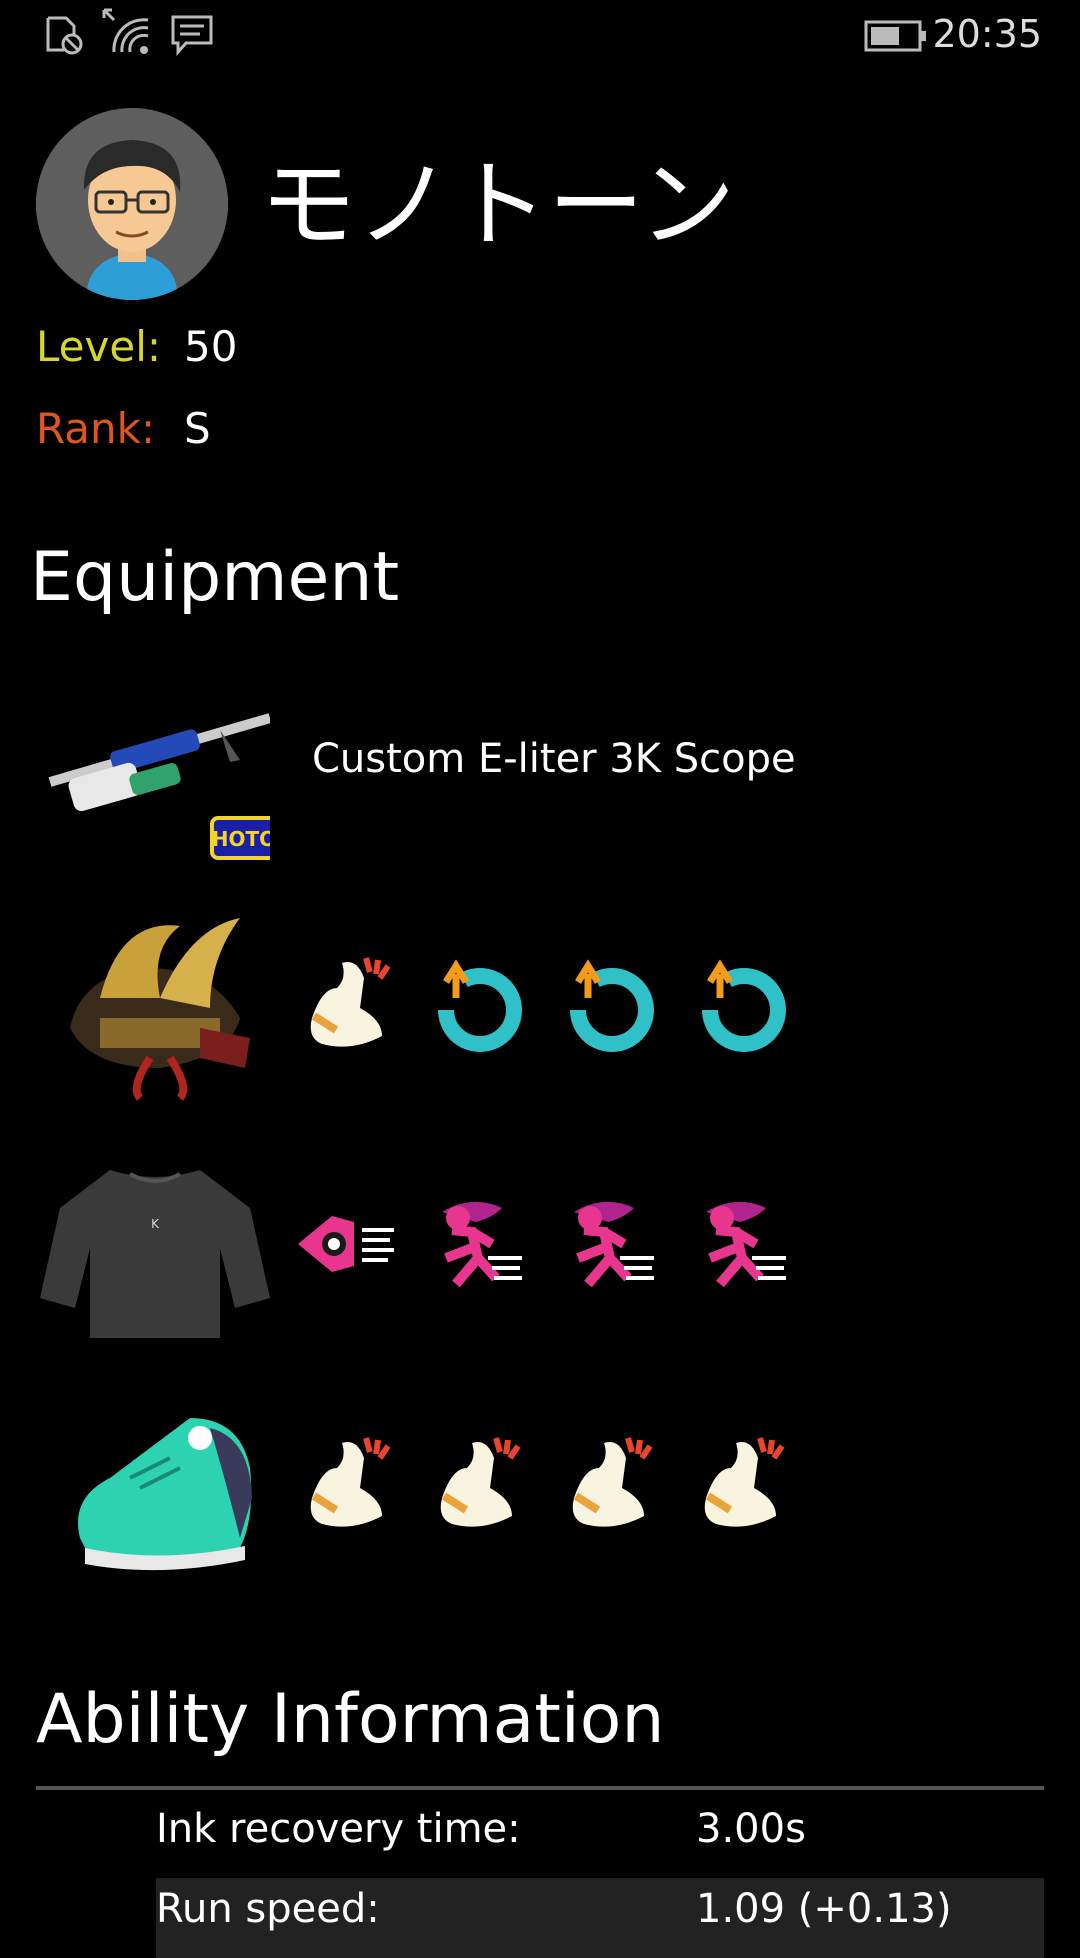  Describe the element at coordinates (125, 31) in the screenshot. I see `wifi-icon` at that location.